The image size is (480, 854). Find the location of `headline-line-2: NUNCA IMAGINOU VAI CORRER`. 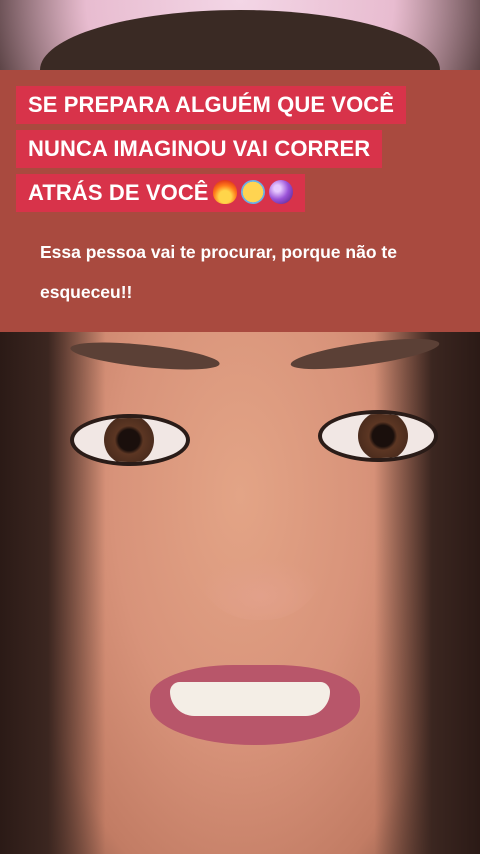

headline-line-2: NUNCA IMAGINOU VAI CORRER is located at coordinates (199, 149).